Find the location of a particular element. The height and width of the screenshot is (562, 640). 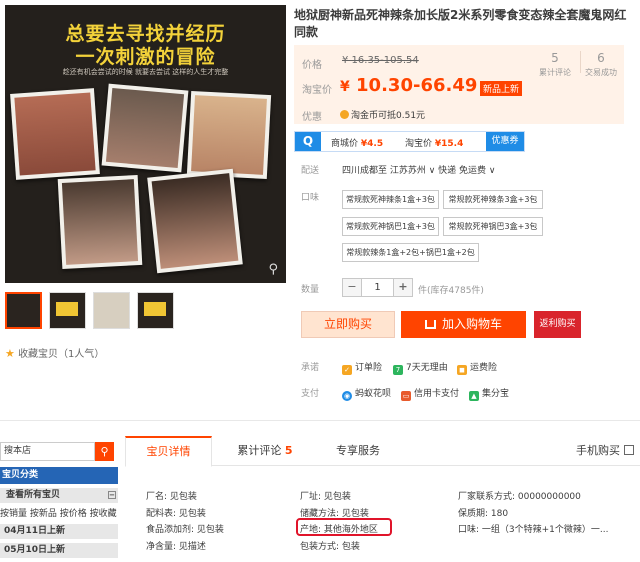

attr-shelf-life: 保质期: 180 is located at coordinates (483, 514).